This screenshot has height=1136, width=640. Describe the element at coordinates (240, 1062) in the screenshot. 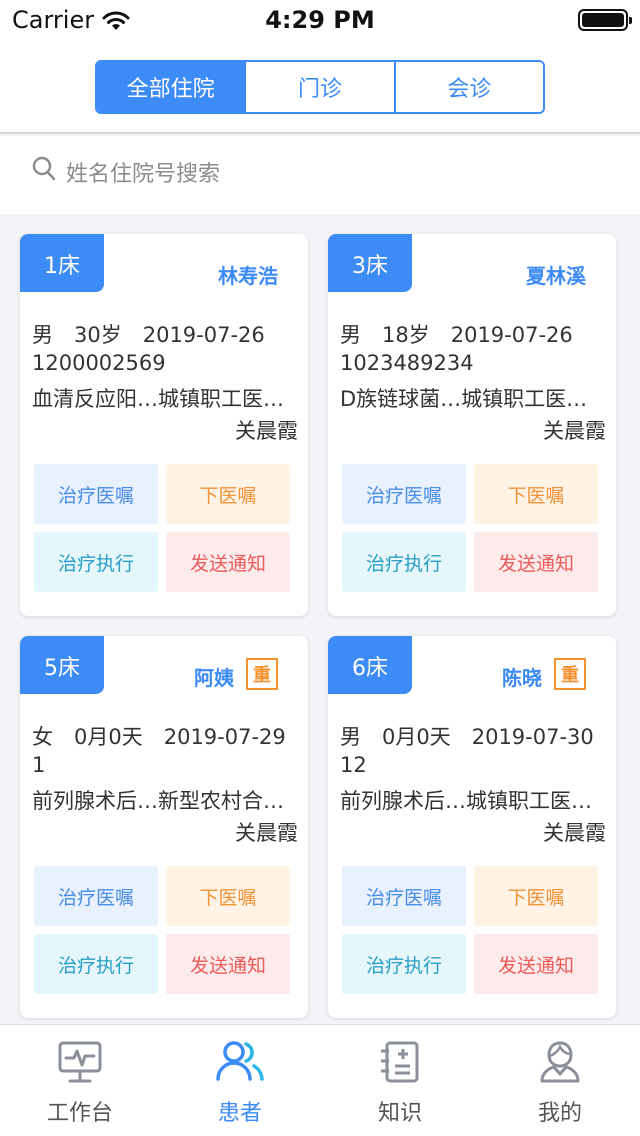

I see `patients-icon` at that location.